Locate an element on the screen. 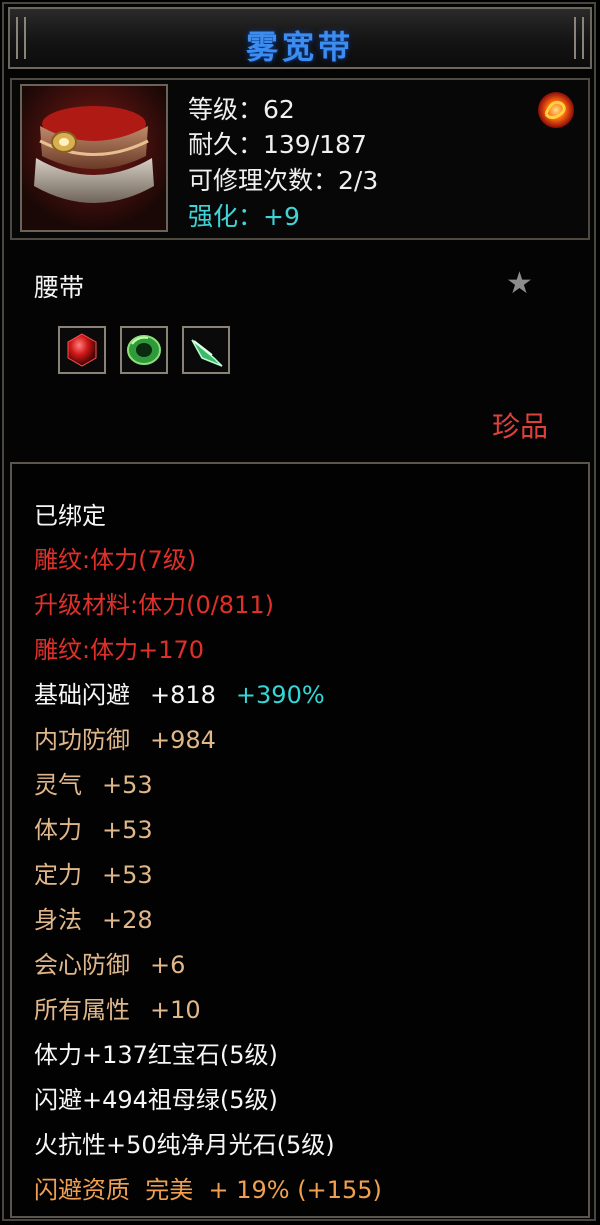  attr-label: 定力 is located at coordinates (58, 875).